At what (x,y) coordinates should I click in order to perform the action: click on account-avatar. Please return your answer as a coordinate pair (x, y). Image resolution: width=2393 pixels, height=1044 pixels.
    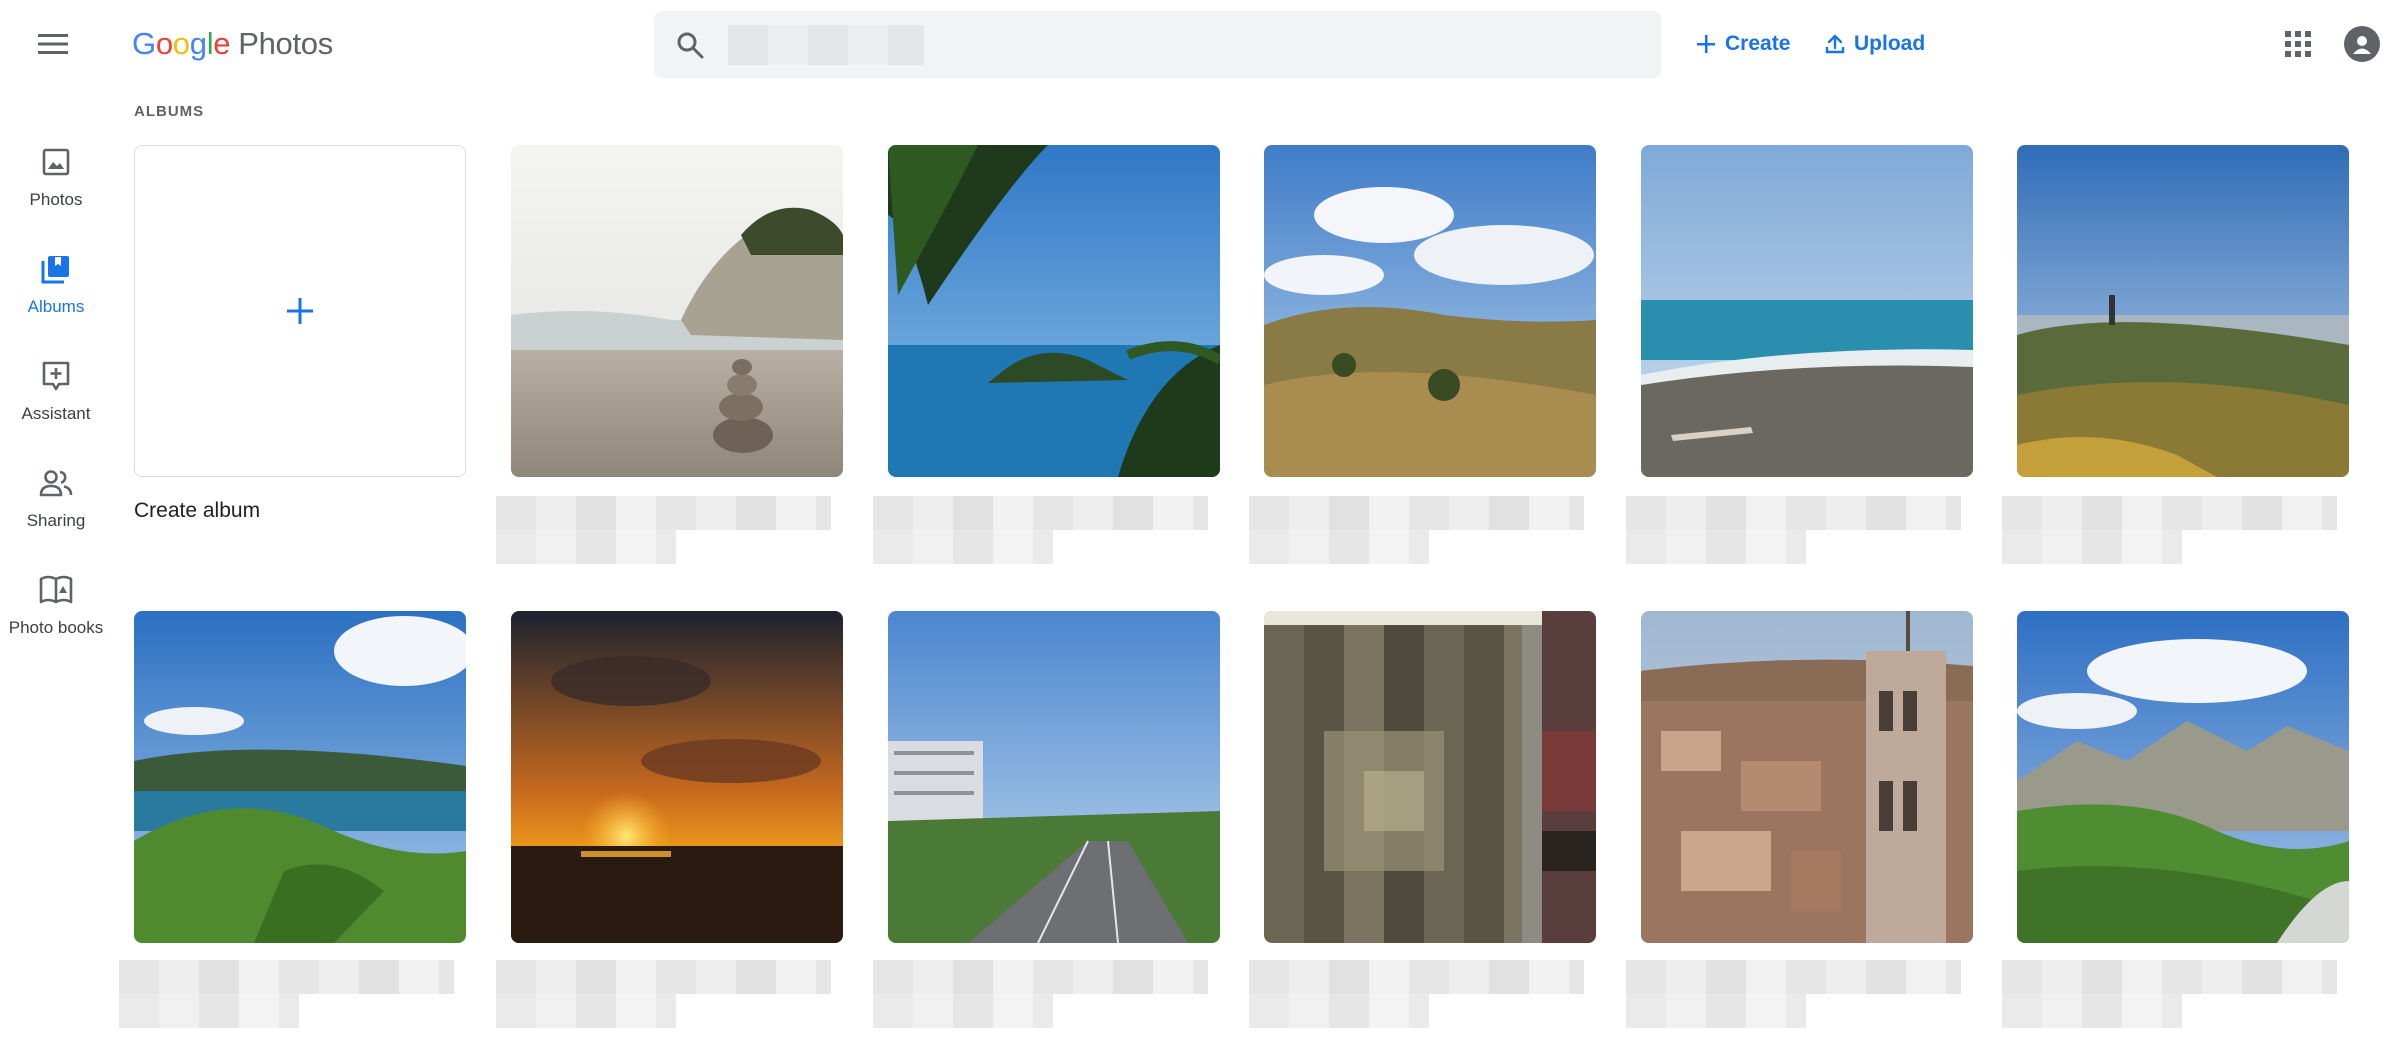
    Looking at the image, I should click on (2362, 44).